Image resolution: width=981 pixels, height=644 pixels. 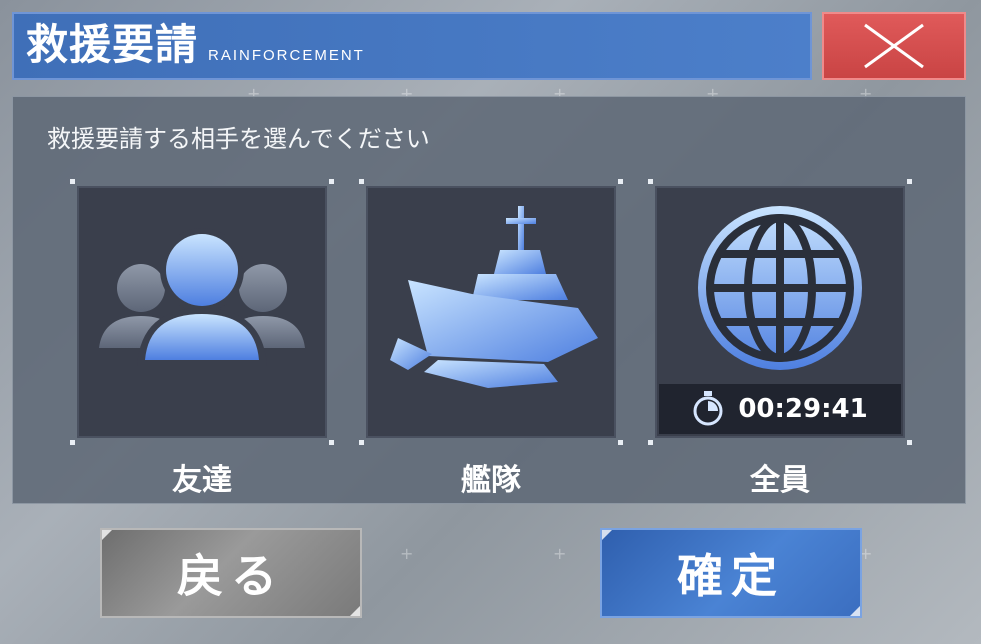 I want to click on option-label-fleet: 艦隊, so click(x=491, y=480).